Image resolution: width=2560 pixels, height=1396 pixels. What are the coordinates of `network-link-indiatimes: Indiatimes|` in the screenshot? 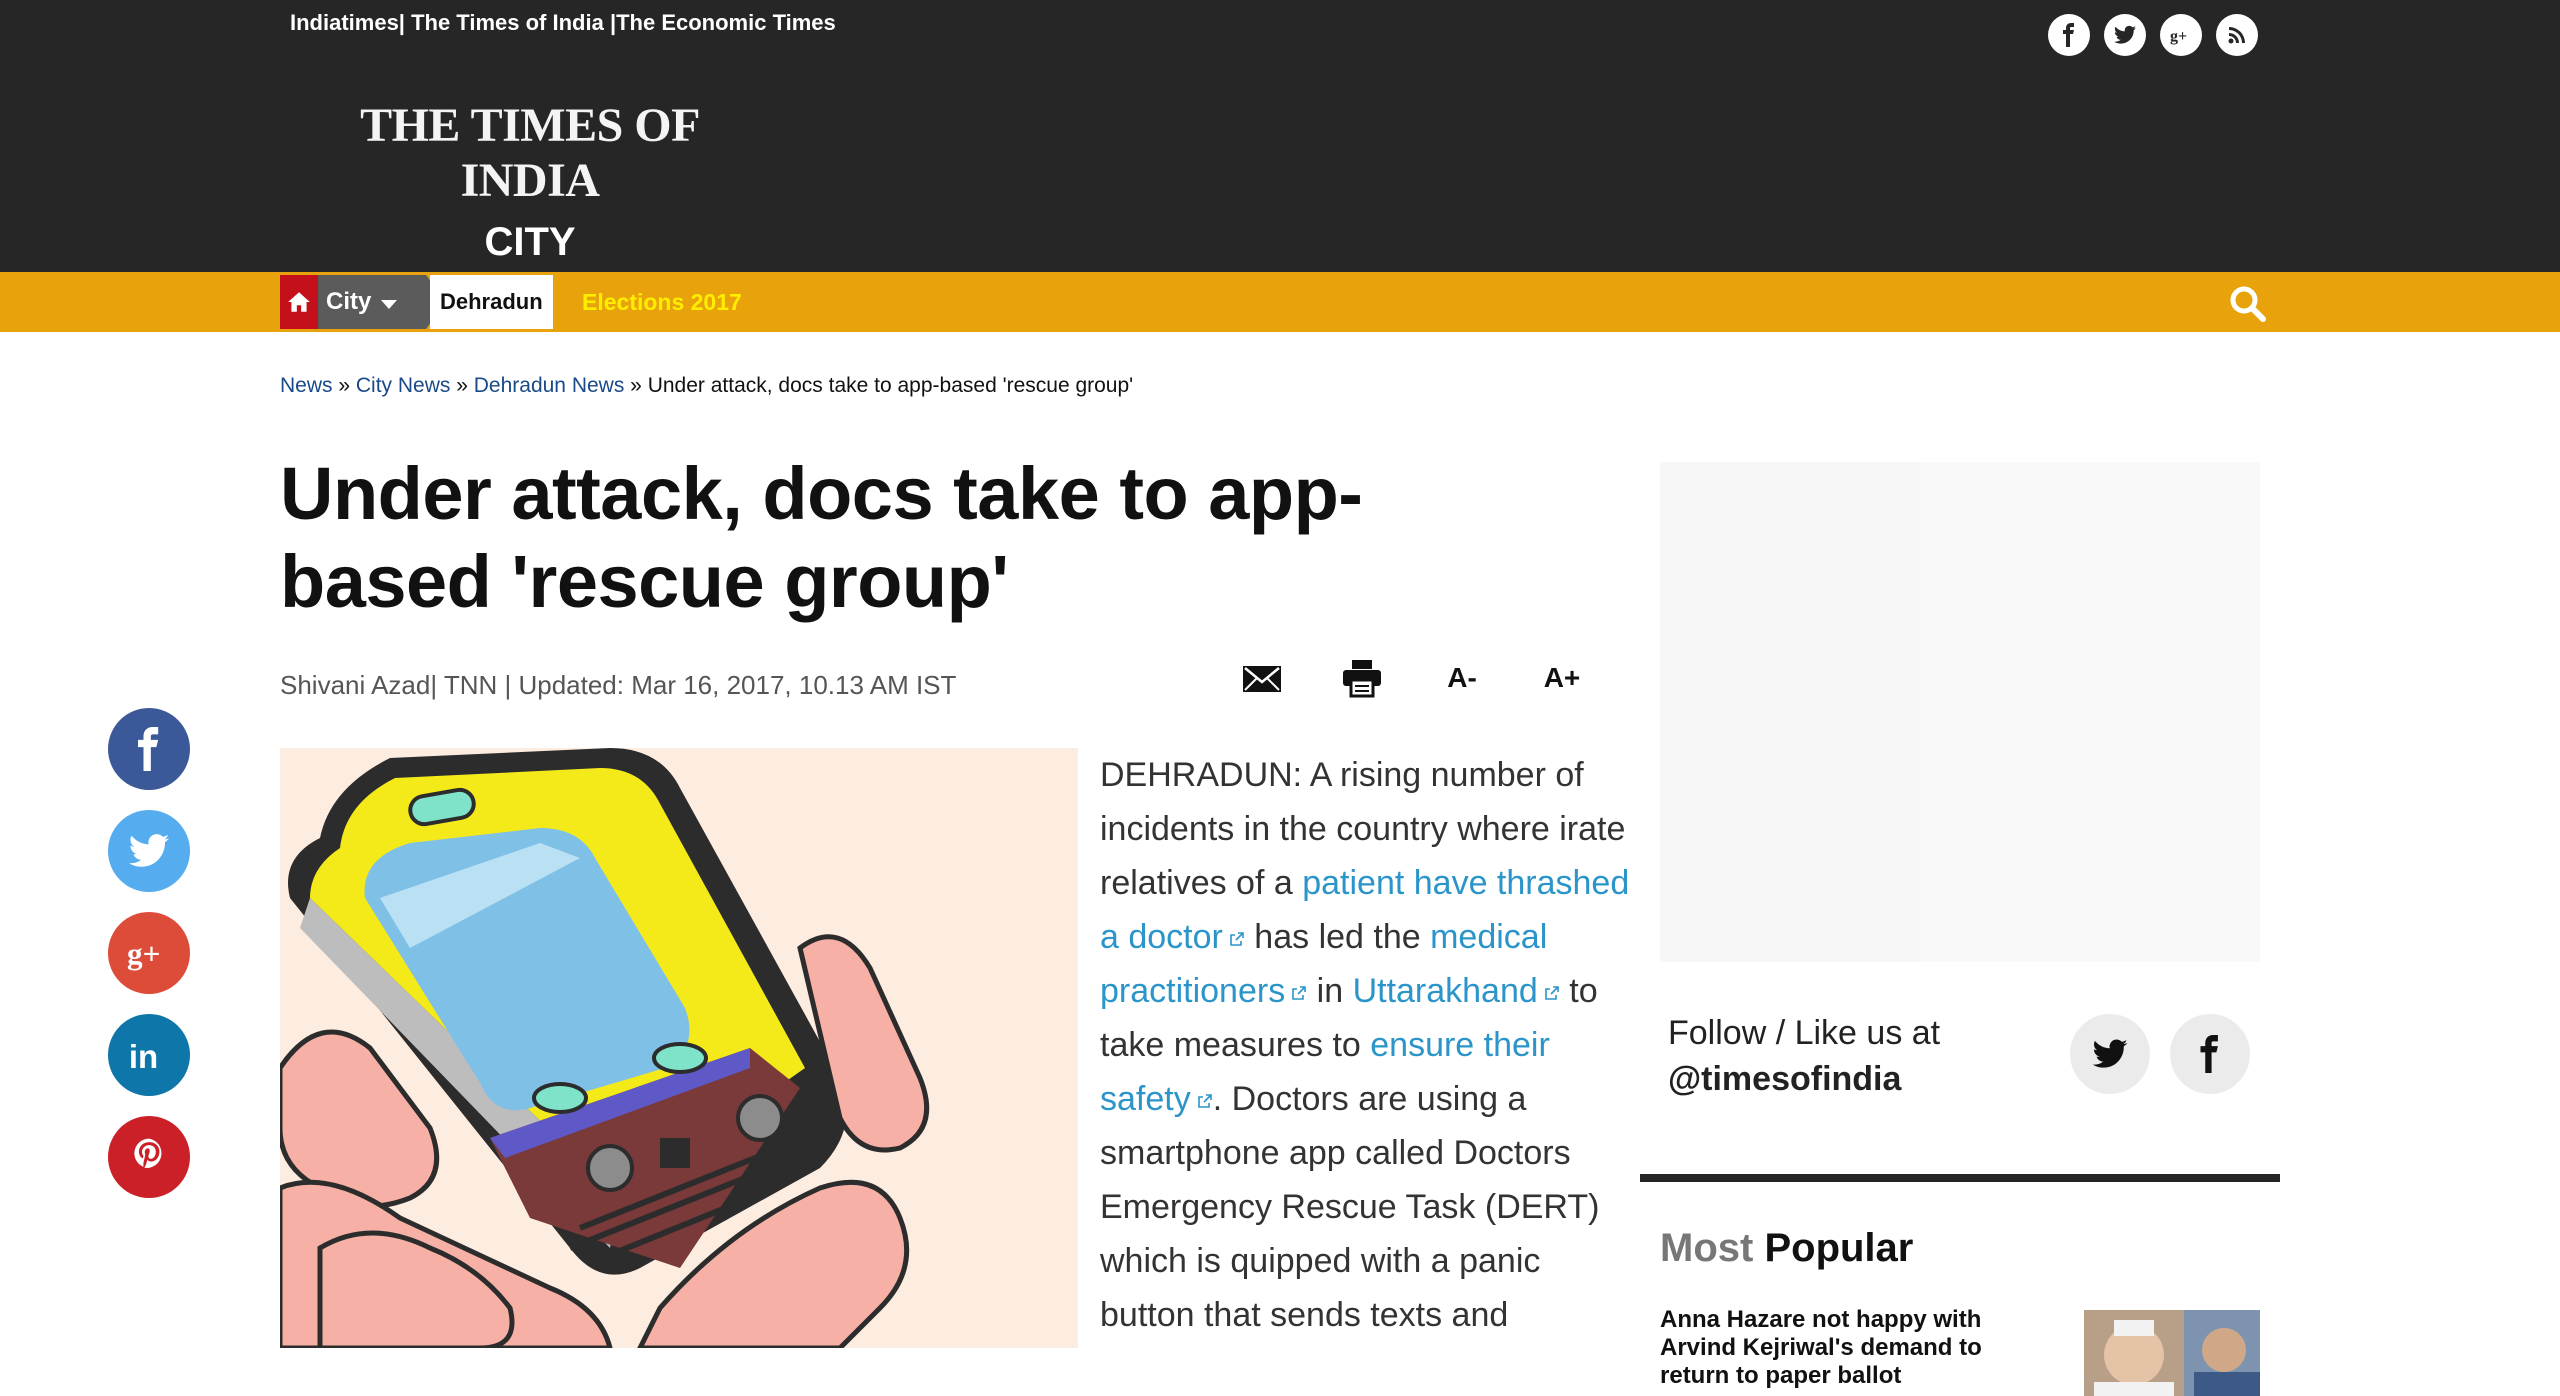 It's located at (347, 23).